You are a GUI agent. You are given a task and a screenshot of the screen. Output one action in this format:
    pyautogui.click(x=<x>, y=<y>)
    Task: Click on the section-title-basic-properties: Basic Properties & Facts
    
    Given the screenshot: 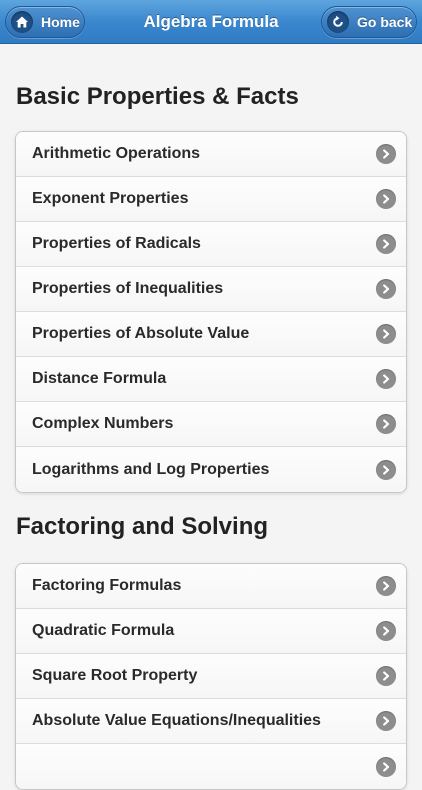 What is the action you would take?
    pyautogui.click(x=157, y=96)
    